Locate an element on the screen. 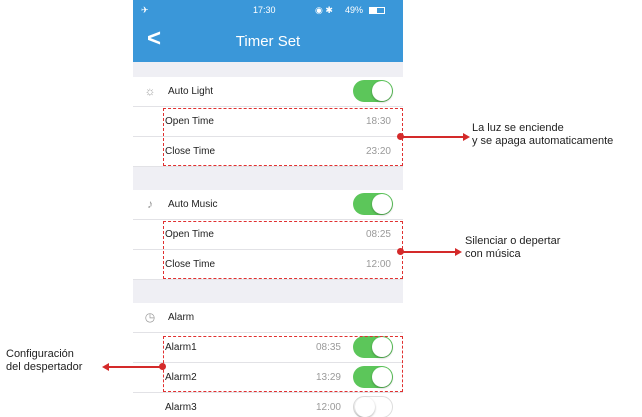 Image resolution: width=642 pixels, height=417 pixels. alarm-toggle is located at coordinates (373, 406).